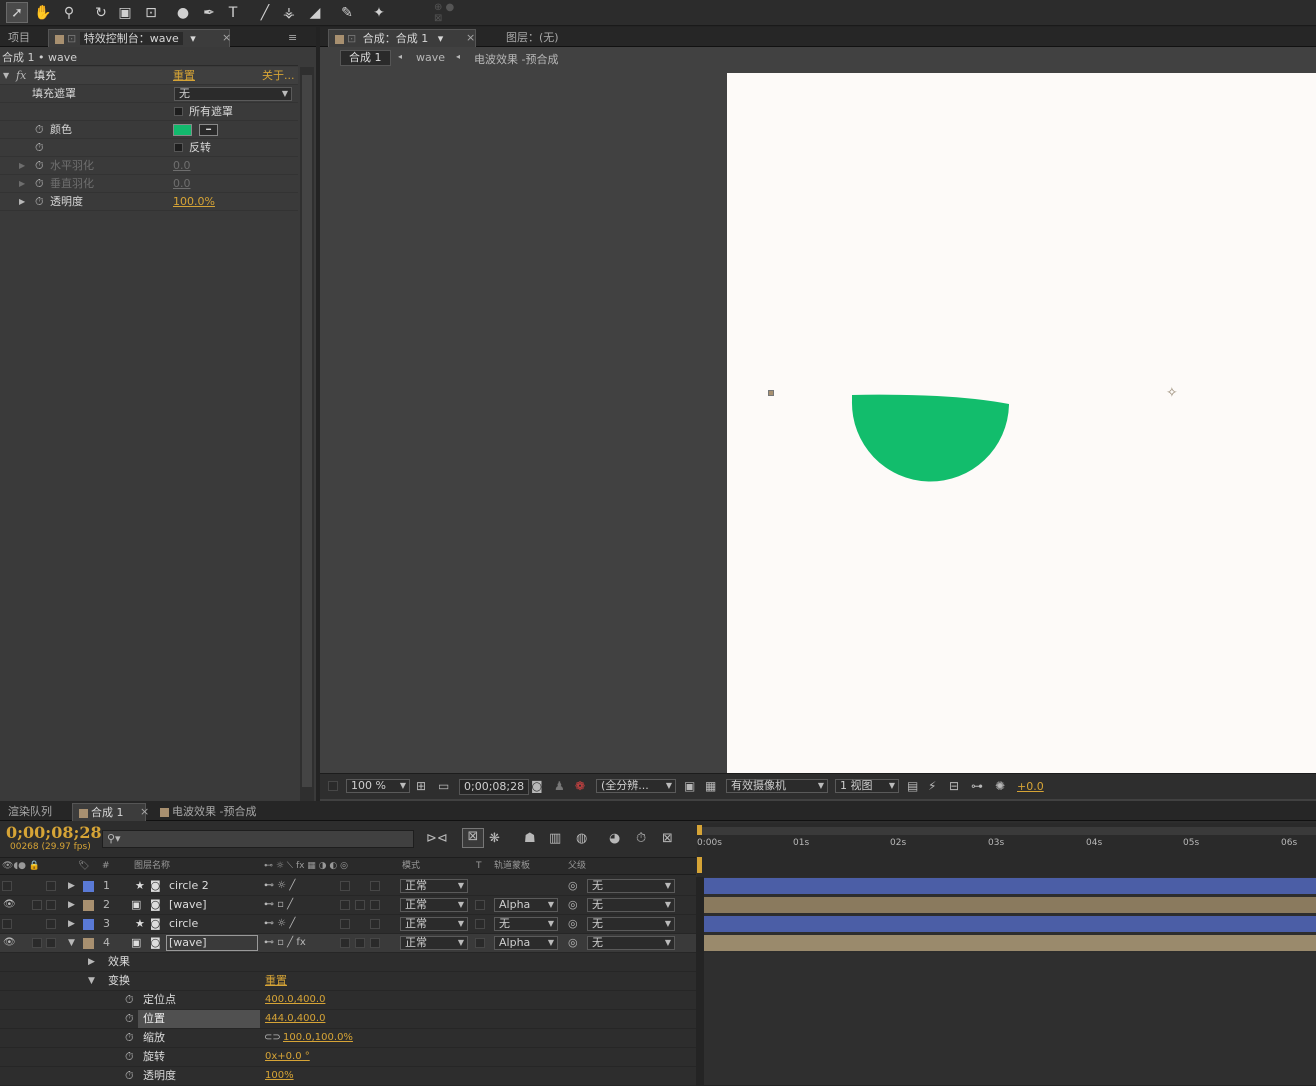  Describe the element at coordinates (193, 38) in the screenshot. I see `dropdown-icon: ▾` at that location.